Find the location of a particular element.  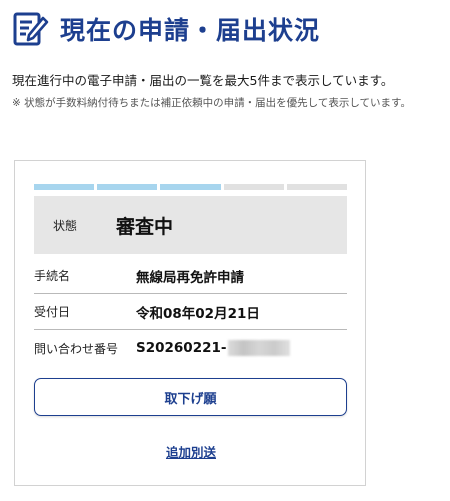

add-separate-shipment-link: 追加別送 is located at coordinates (191, 452).